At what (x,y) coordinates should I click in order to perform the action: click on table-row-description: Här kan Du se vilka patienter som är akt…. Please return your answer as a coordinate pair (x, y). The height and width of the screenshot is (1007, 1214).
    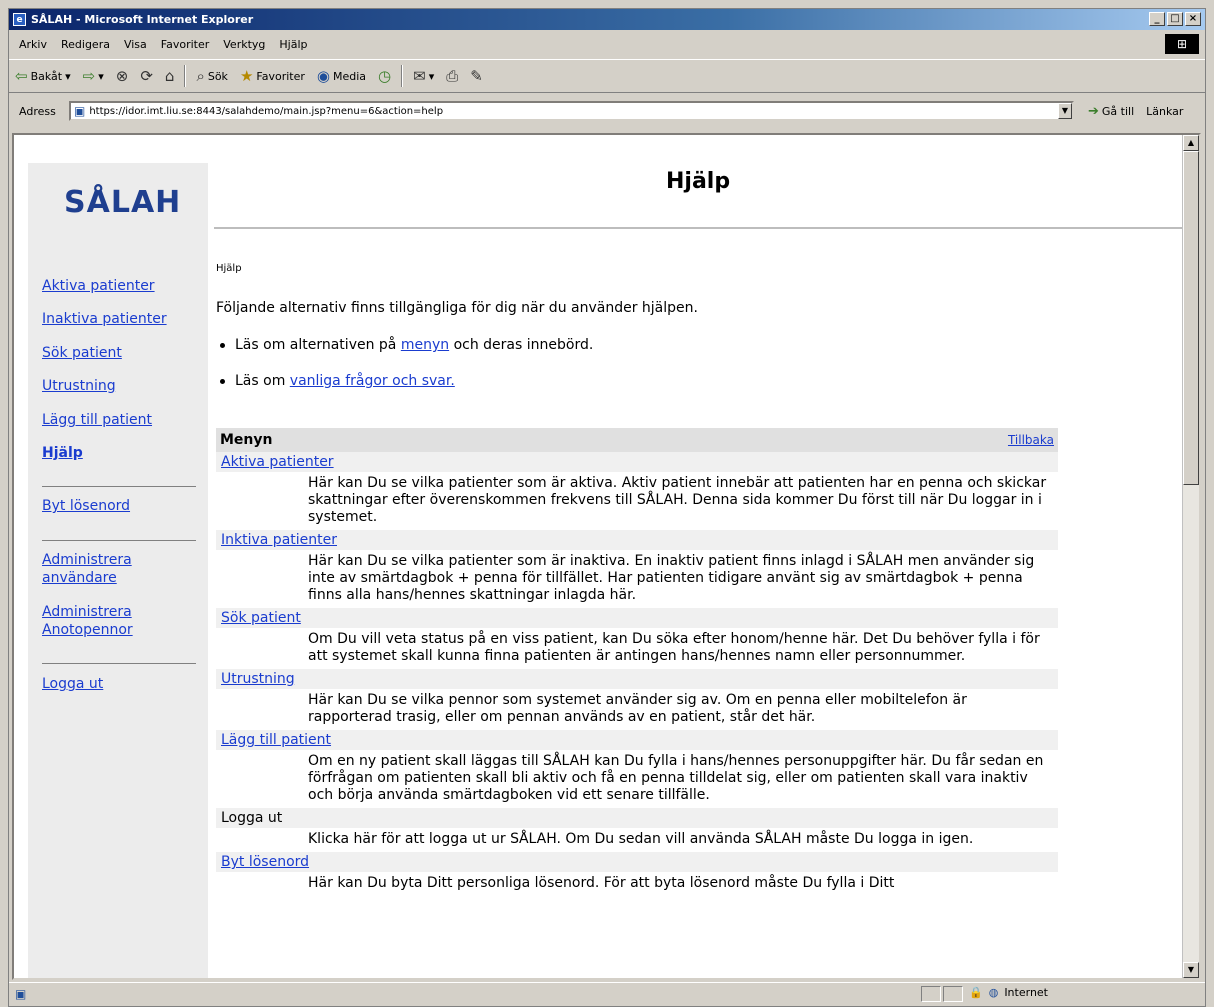
    Looking at the image, I should click on (677, 500).